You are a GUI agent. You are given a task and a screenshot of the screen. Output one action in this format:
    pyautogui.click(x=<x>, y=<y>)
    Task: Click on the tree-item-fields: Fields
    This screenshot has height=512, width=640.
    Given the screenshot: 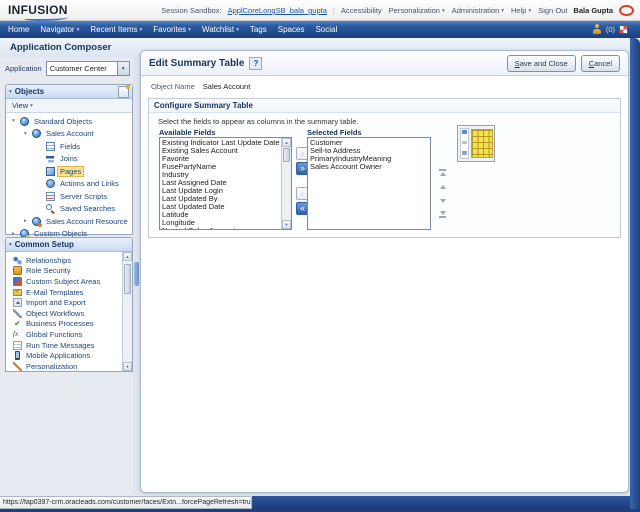 What is the action you would take?
    pyautogui.click(x=69, y=146)
    